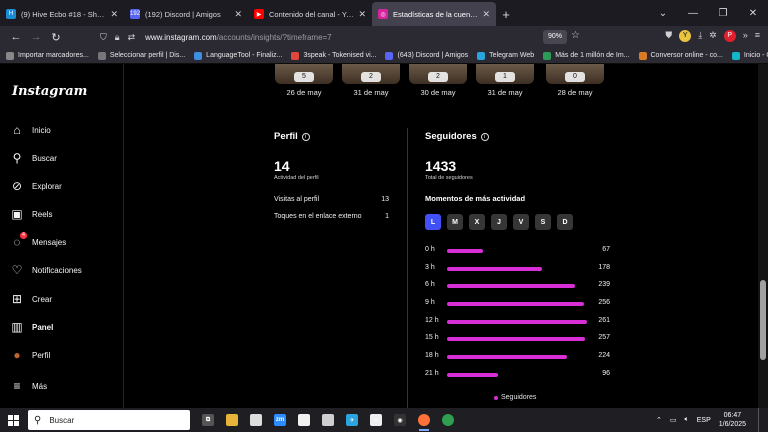 The height and width of the screenshot is (432, 768). Describe the element at coordinates (400, 420) in the screenshot. I see `taskbar-app-button: ◉` at that location.